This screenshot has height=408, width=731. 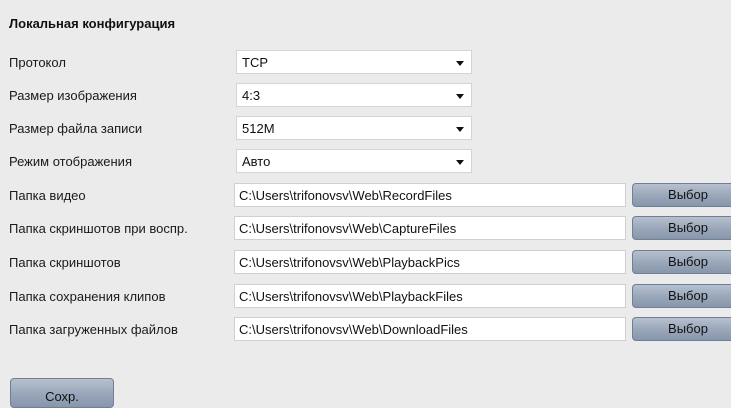 What do you see at coordinates (93, 329) in the screenshot?
I see `downloads-folder-label: Папка загруженных файлов` at bounding box center [93, 329].